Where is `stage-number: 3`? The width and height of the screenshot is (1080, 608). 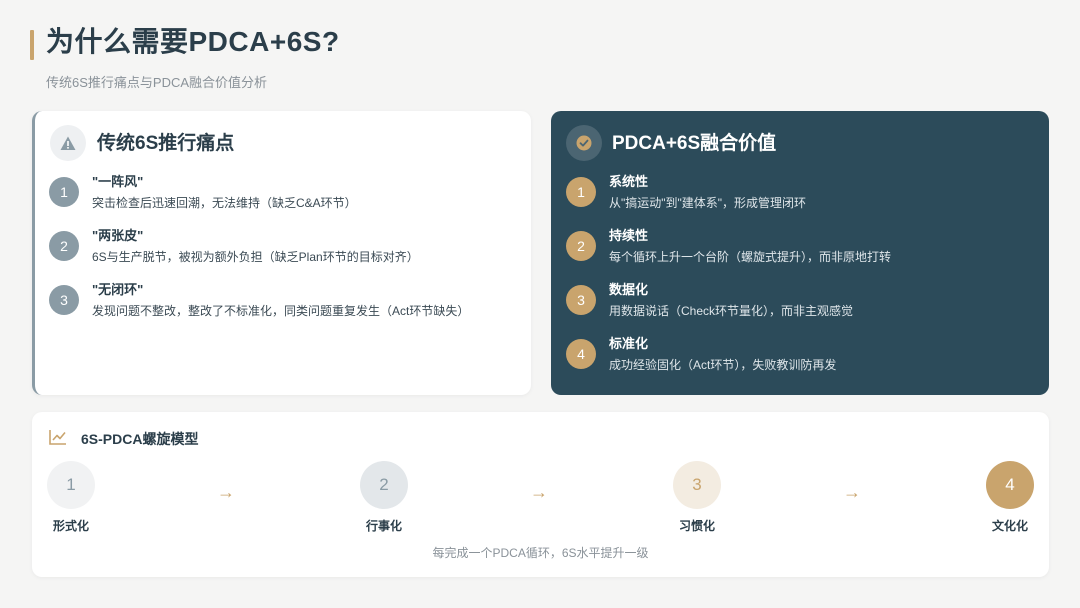 stage-number: 3 is located at coordinates (697, 485).